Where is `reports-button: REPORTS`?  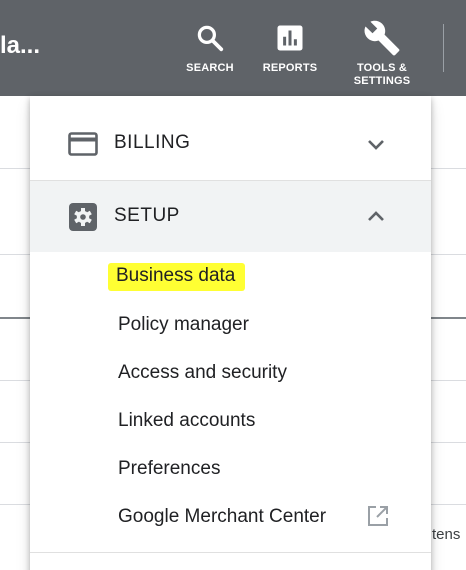
reports-button: REPORTS is located at coordinates (290, 48).